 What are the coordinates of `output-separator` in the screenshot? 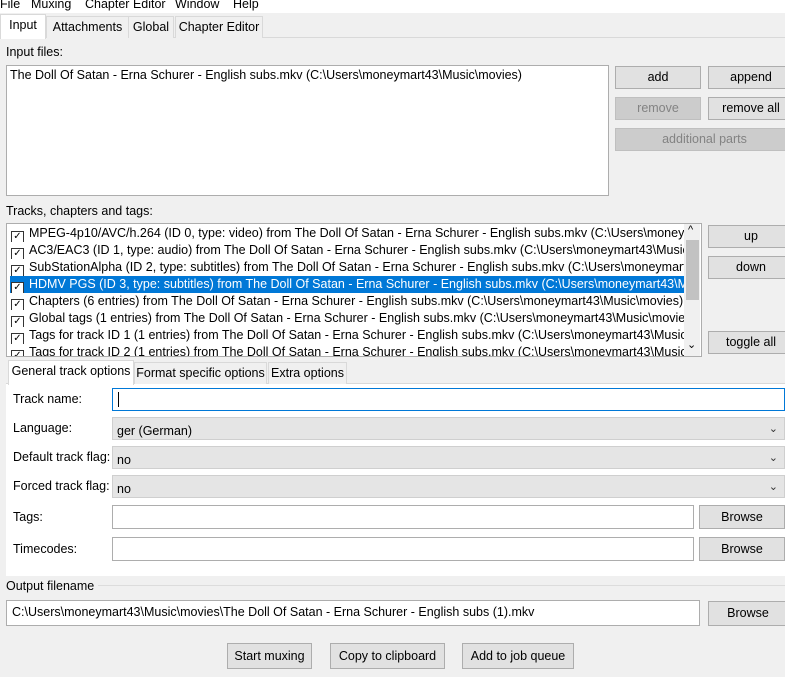 It's located at (395, 585).